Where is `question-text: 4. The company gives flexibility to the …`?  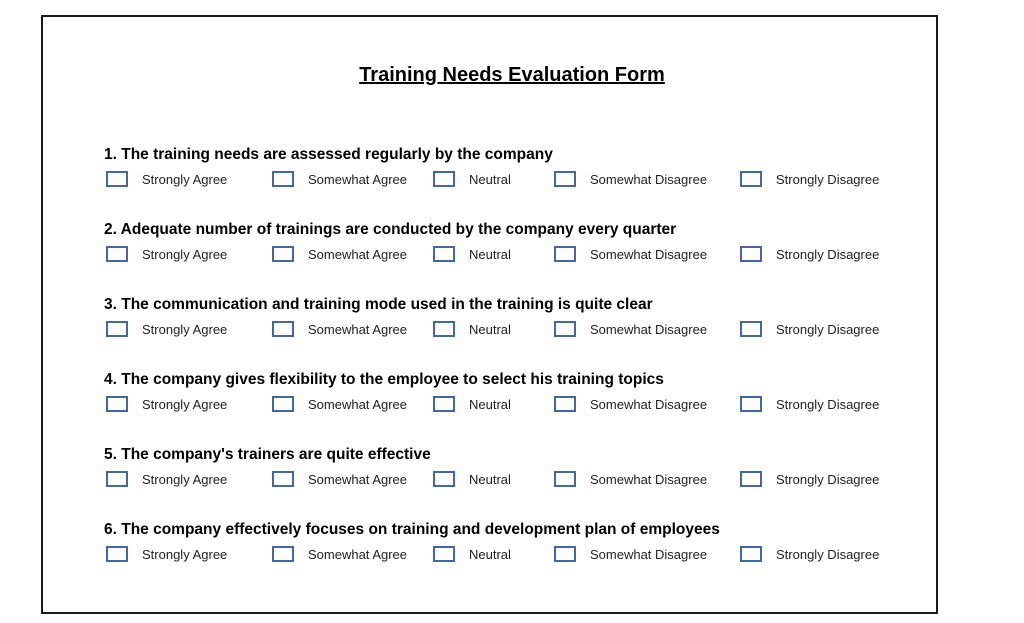 question-text: 4. The company gives flexibility to the … is located at coordinates (384, 379).